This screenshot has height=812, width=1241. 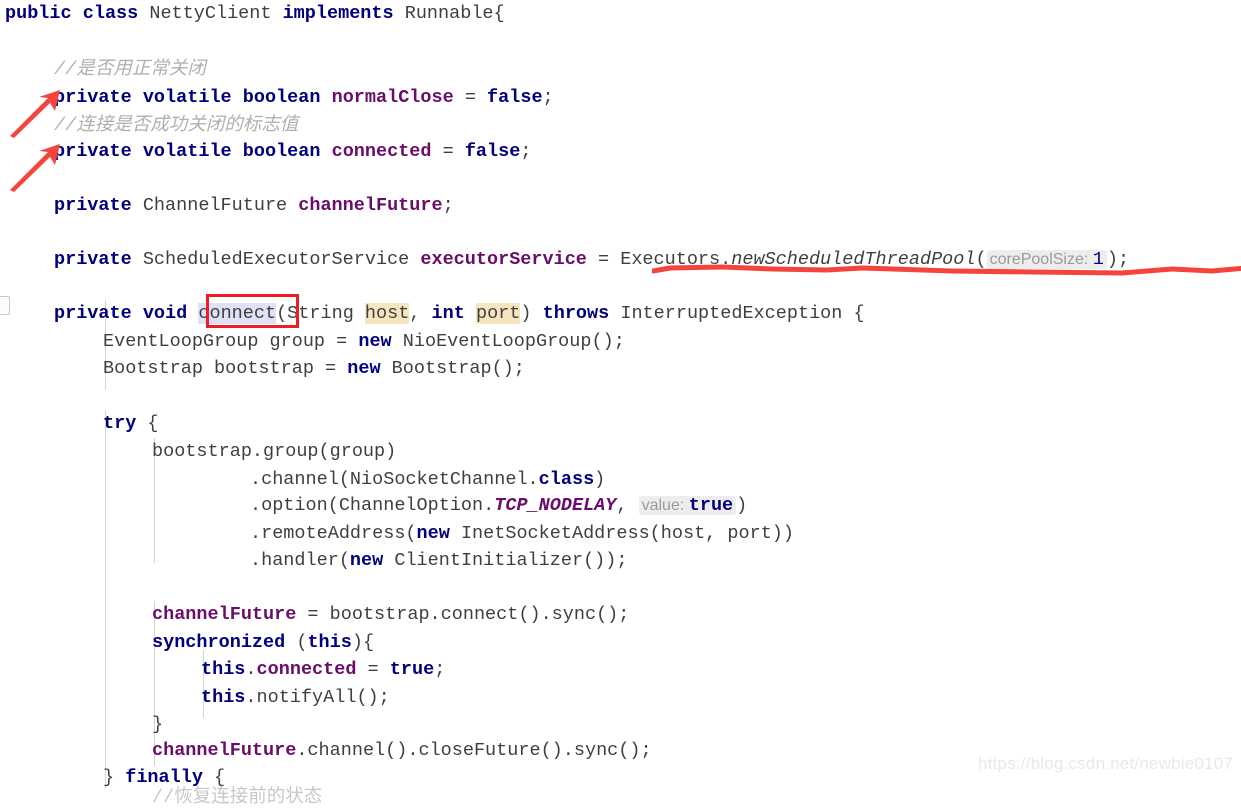 I want to click on code-line: .channel(NioSocketChannel.class), so click(x=427, y=480).